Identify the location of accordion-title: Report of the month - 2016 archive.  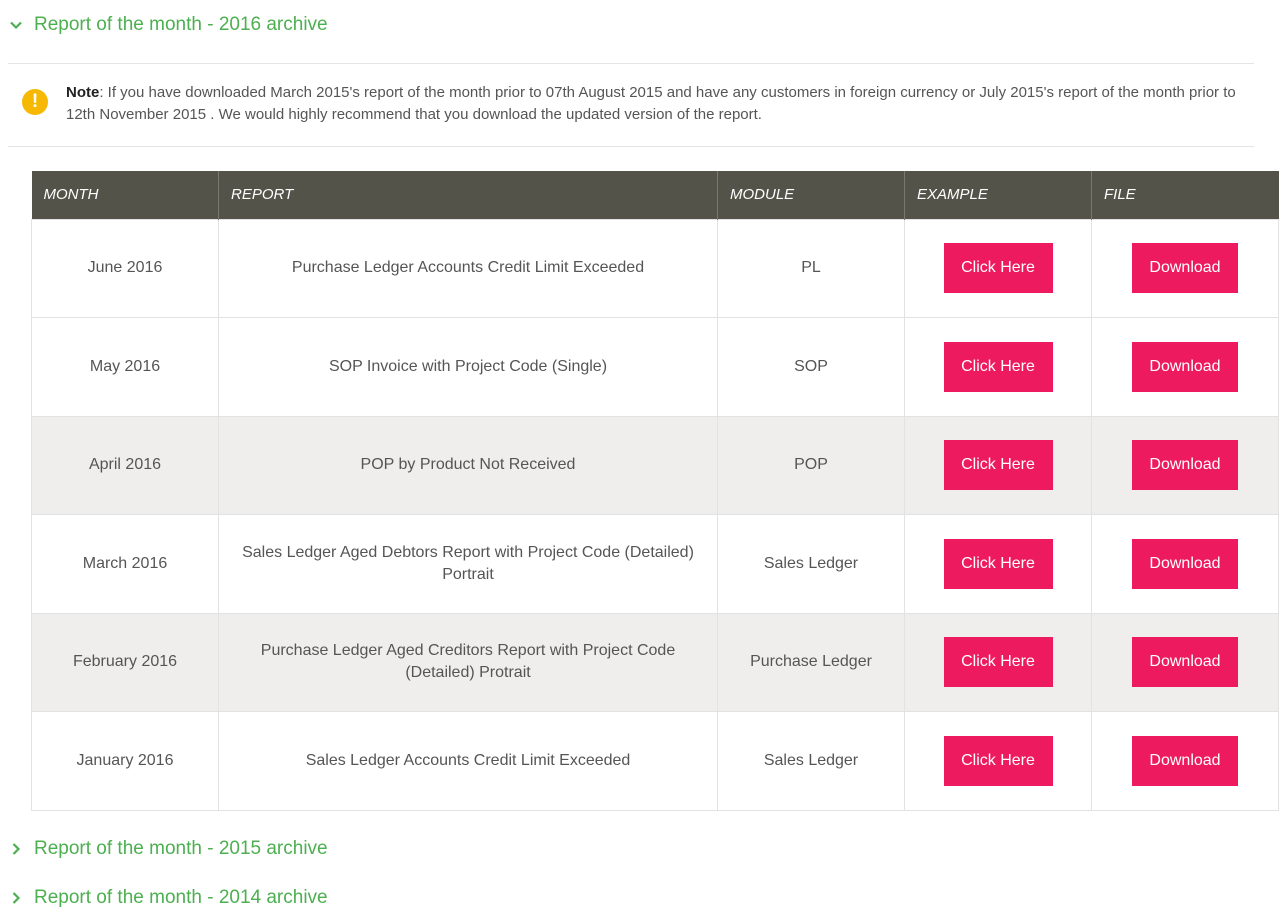
(181, 24).